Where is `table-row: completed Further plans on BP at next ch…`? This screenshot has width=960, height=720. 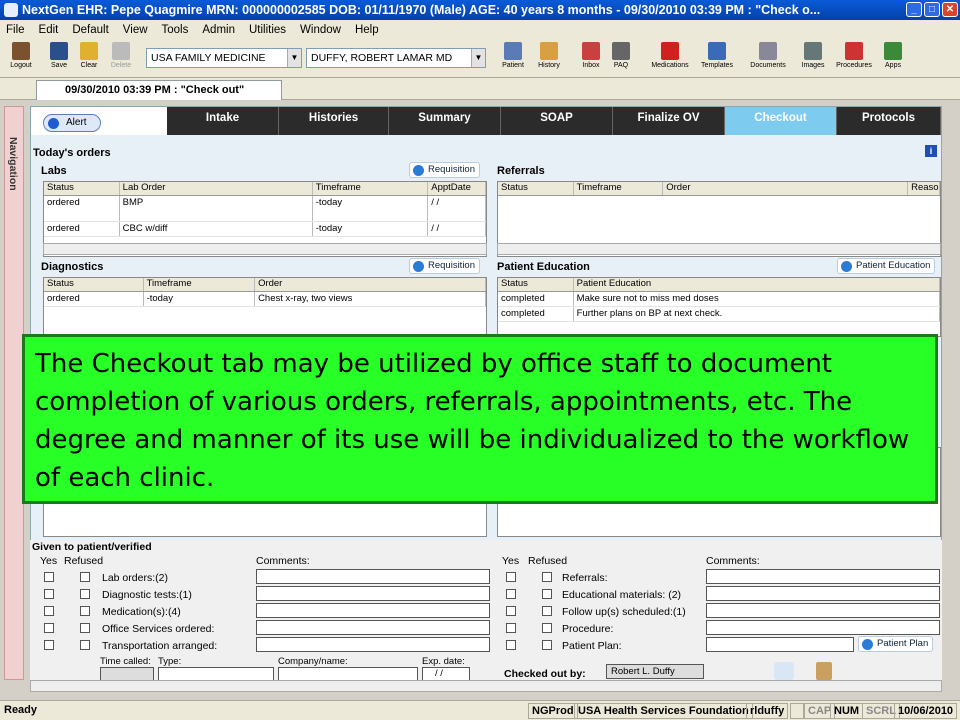
table-row: completed Further plans on BP at next ch… is located at coordinates (719, 314).